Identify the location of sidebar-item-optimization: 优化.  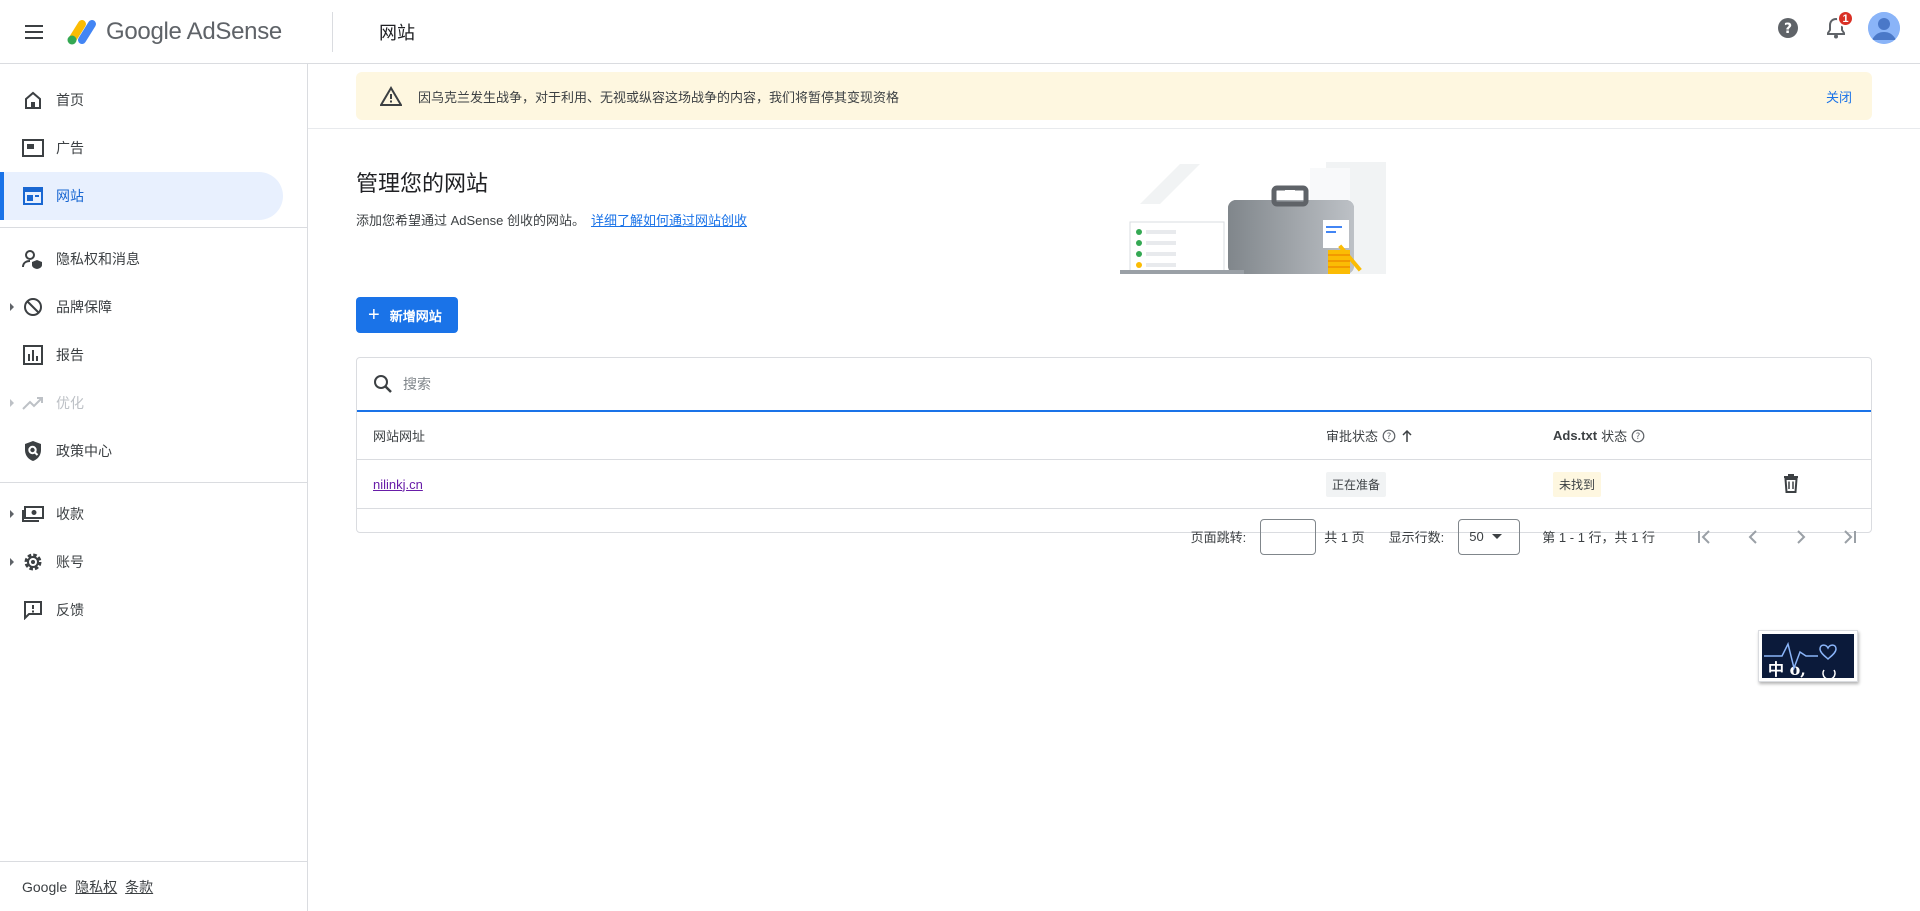
(141, 403).